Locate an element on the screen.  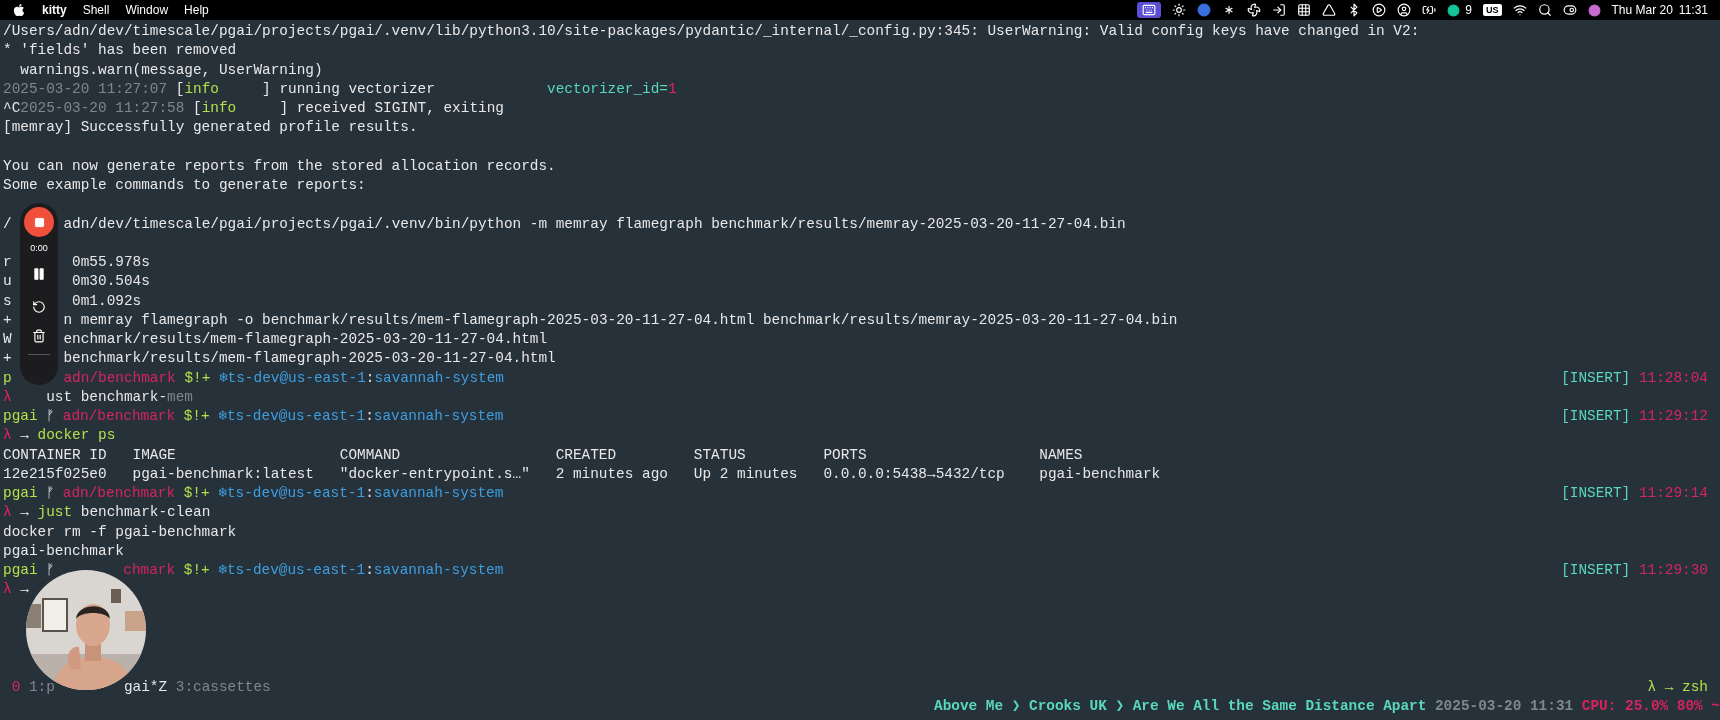
terminal-text: [ is located at coordinates (197, 108).